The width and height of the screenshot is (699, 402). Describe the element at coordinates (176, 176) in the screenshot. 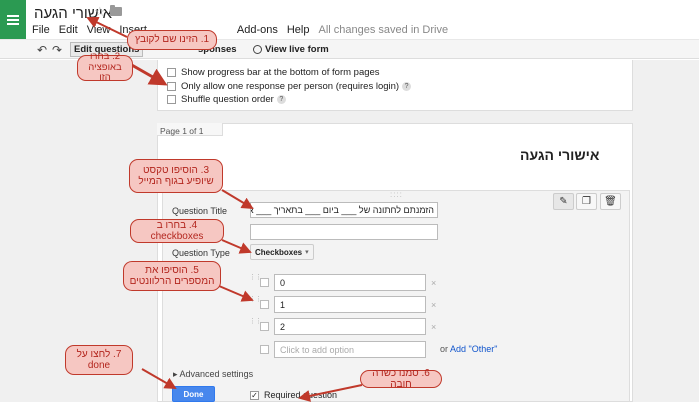

I see `callout-3: 3. הוסיפו טקסט שיופיע בגוף המייל` at that location.